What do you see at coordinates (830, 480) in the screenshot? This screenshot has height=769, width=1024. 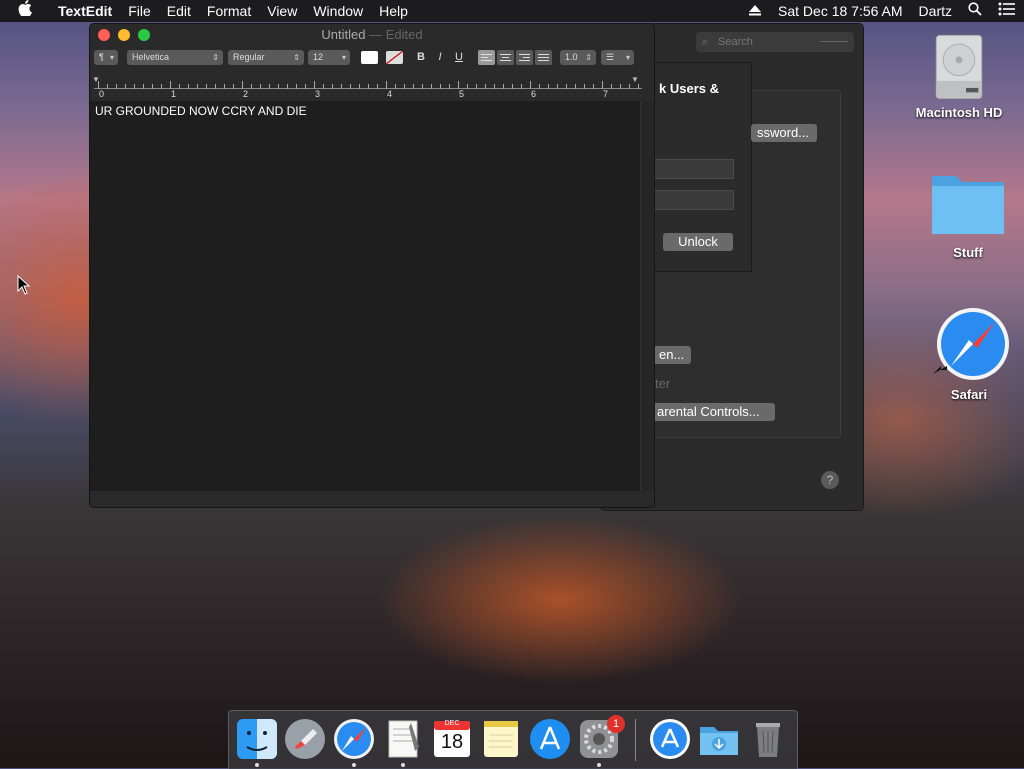 I see `help-button: ?` at bounding box center [830, 480].